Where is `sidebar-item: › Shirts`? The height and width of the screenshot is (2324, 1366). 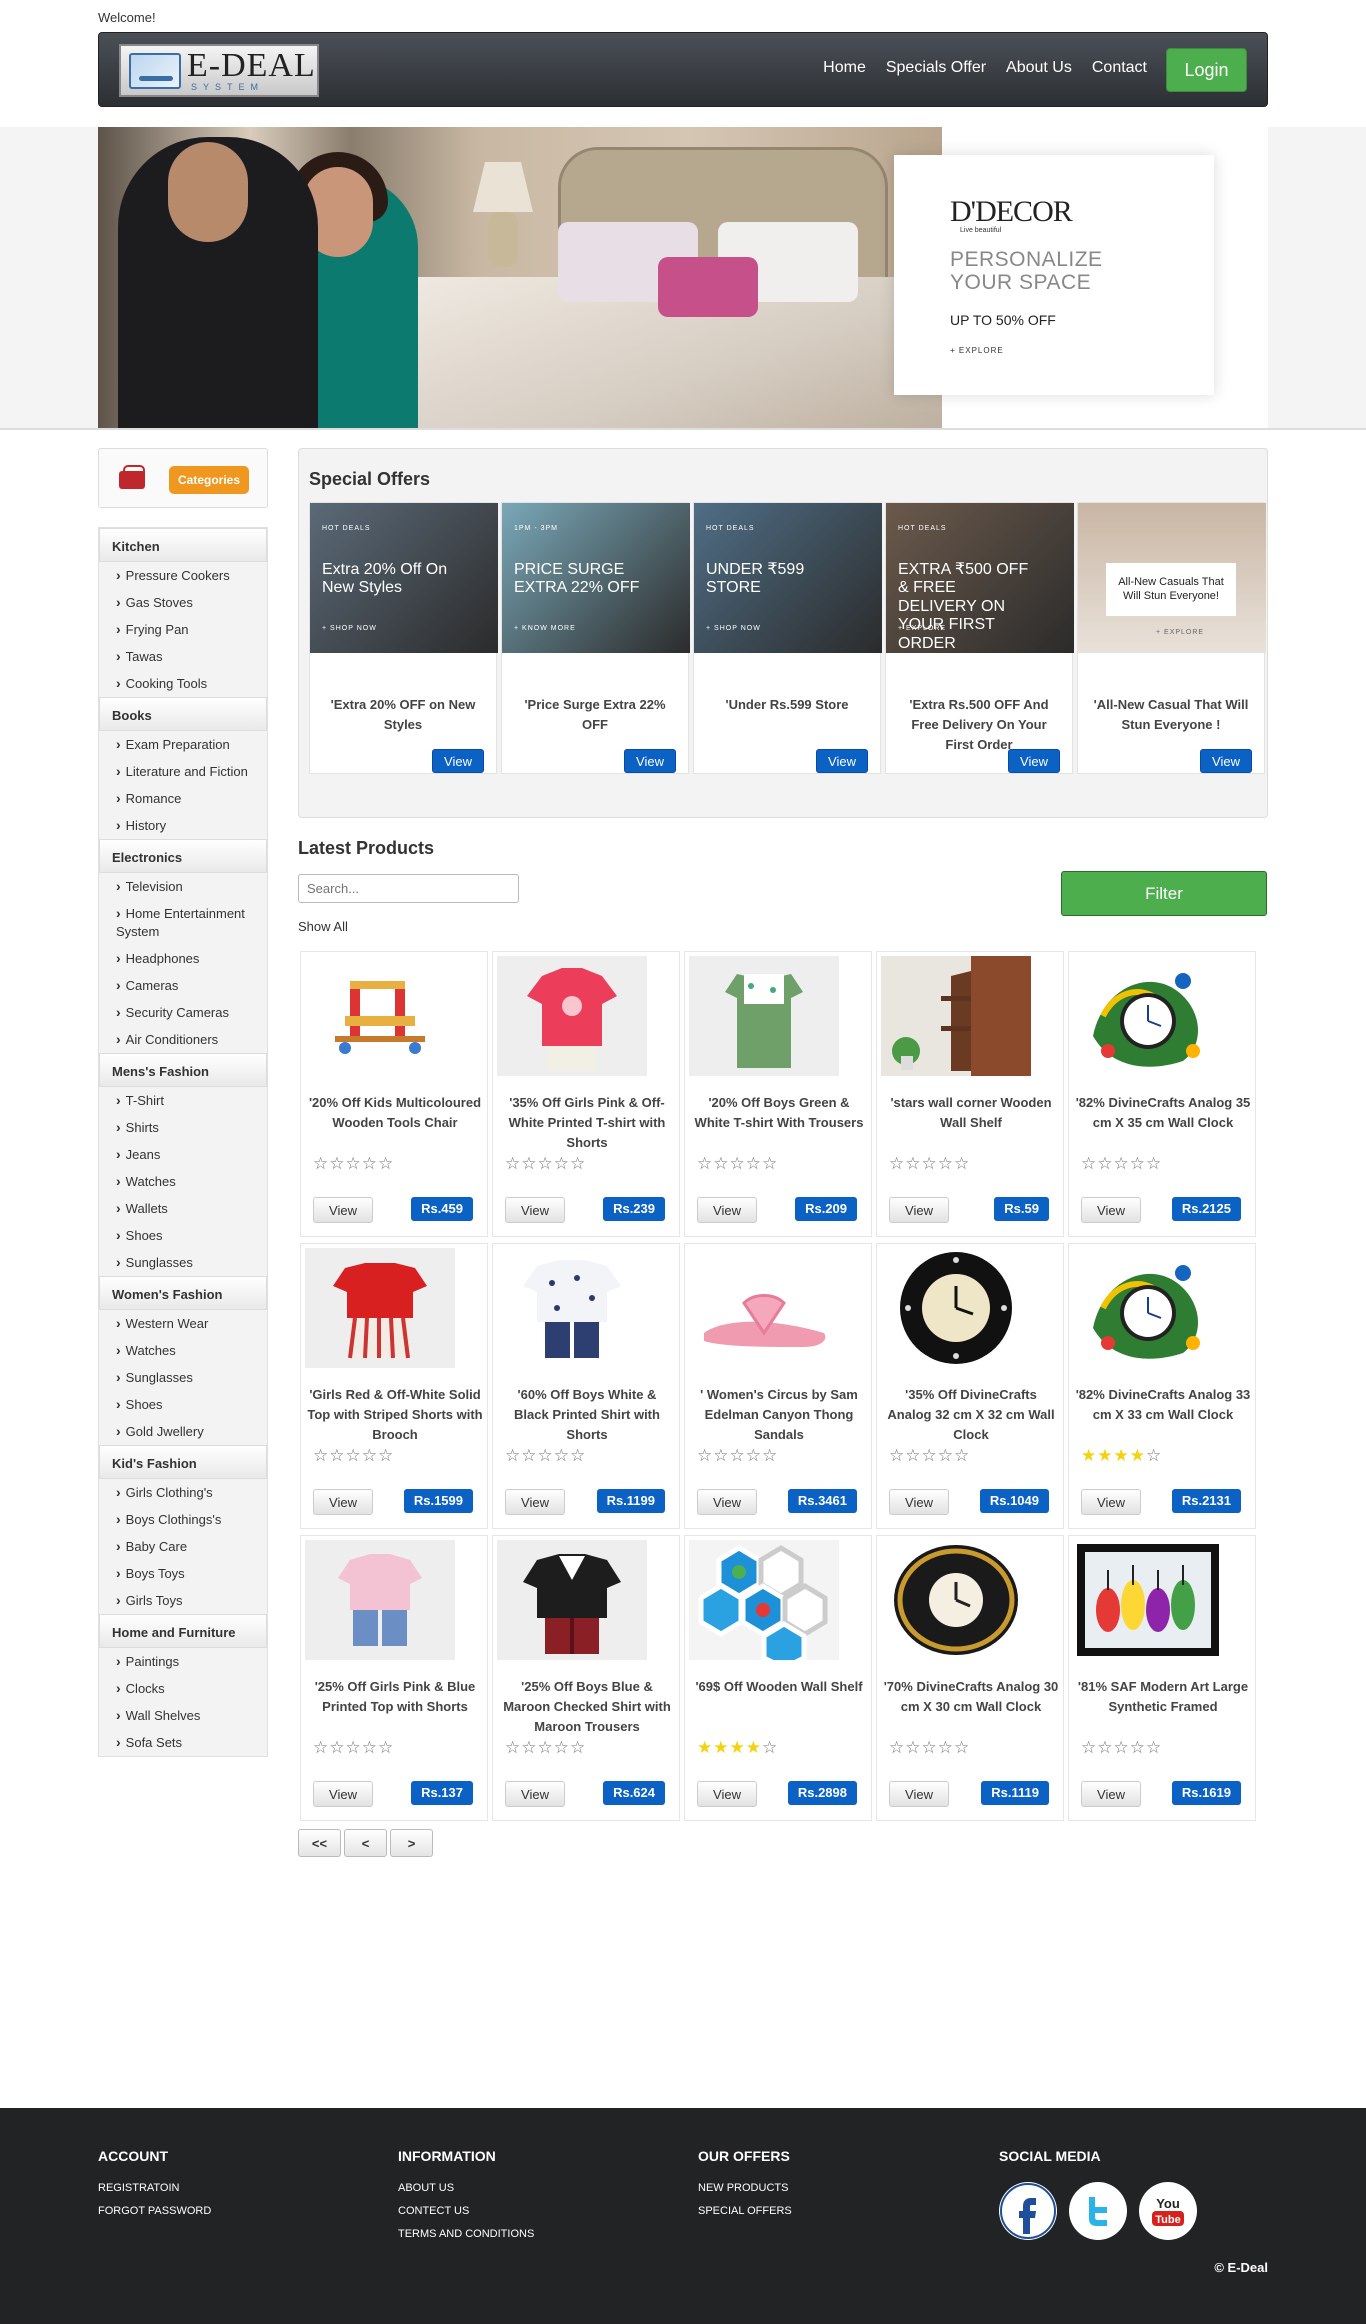
sidebar-item: › Shirts is located at coordinates (183, 1127).